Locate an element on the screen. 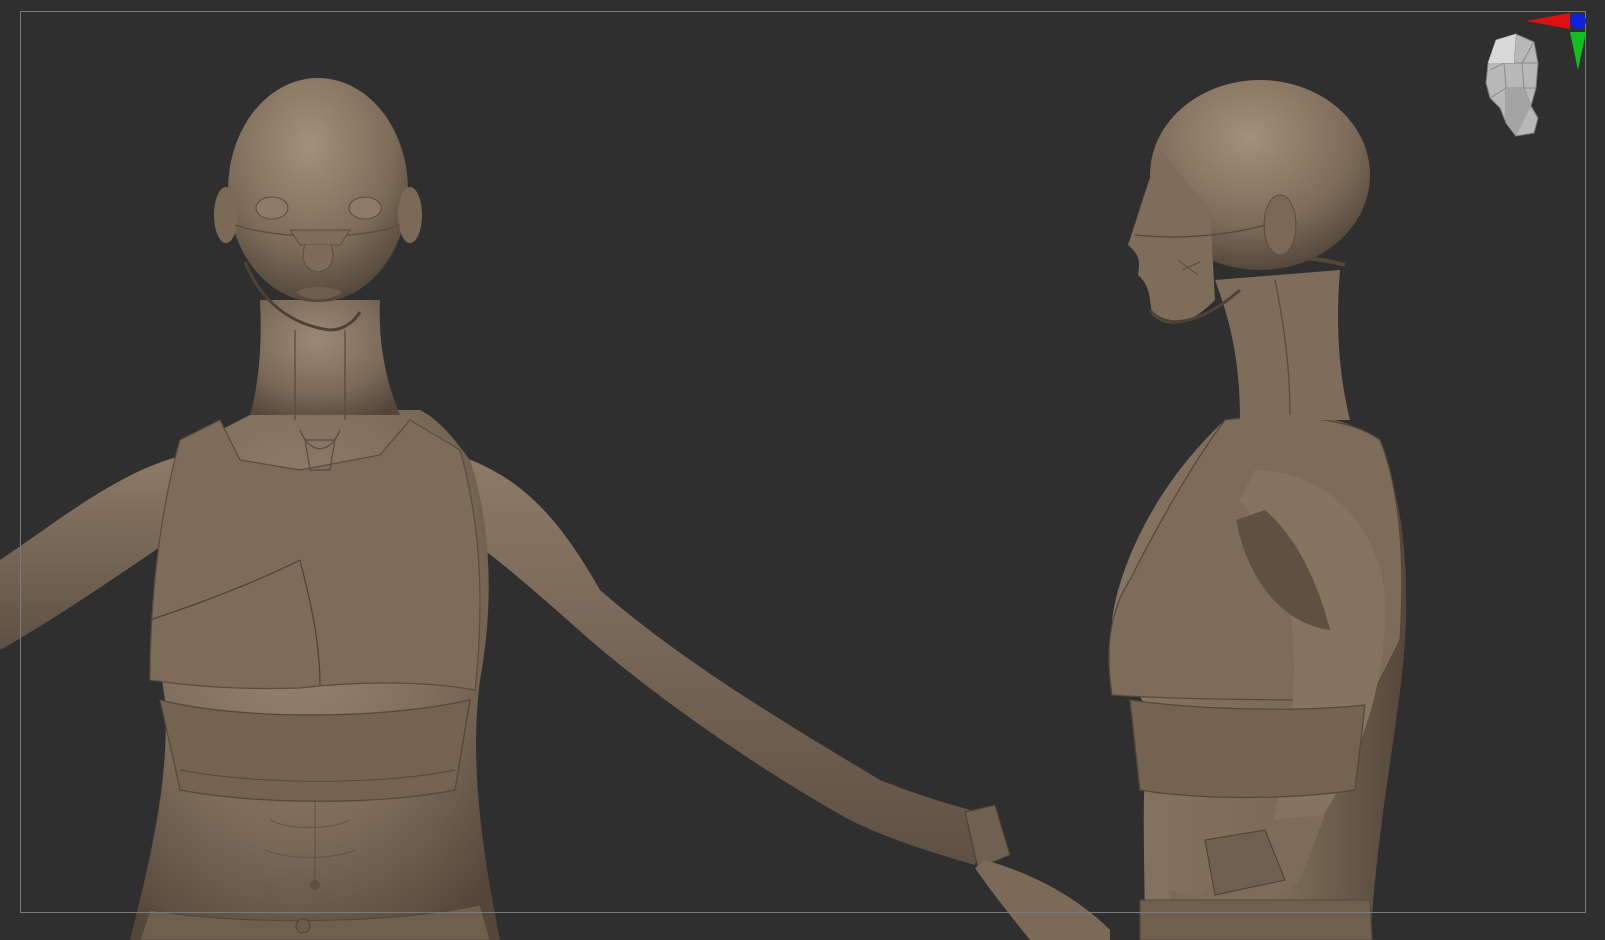  head-orientation-icon is located at coordinates (1538, 73).